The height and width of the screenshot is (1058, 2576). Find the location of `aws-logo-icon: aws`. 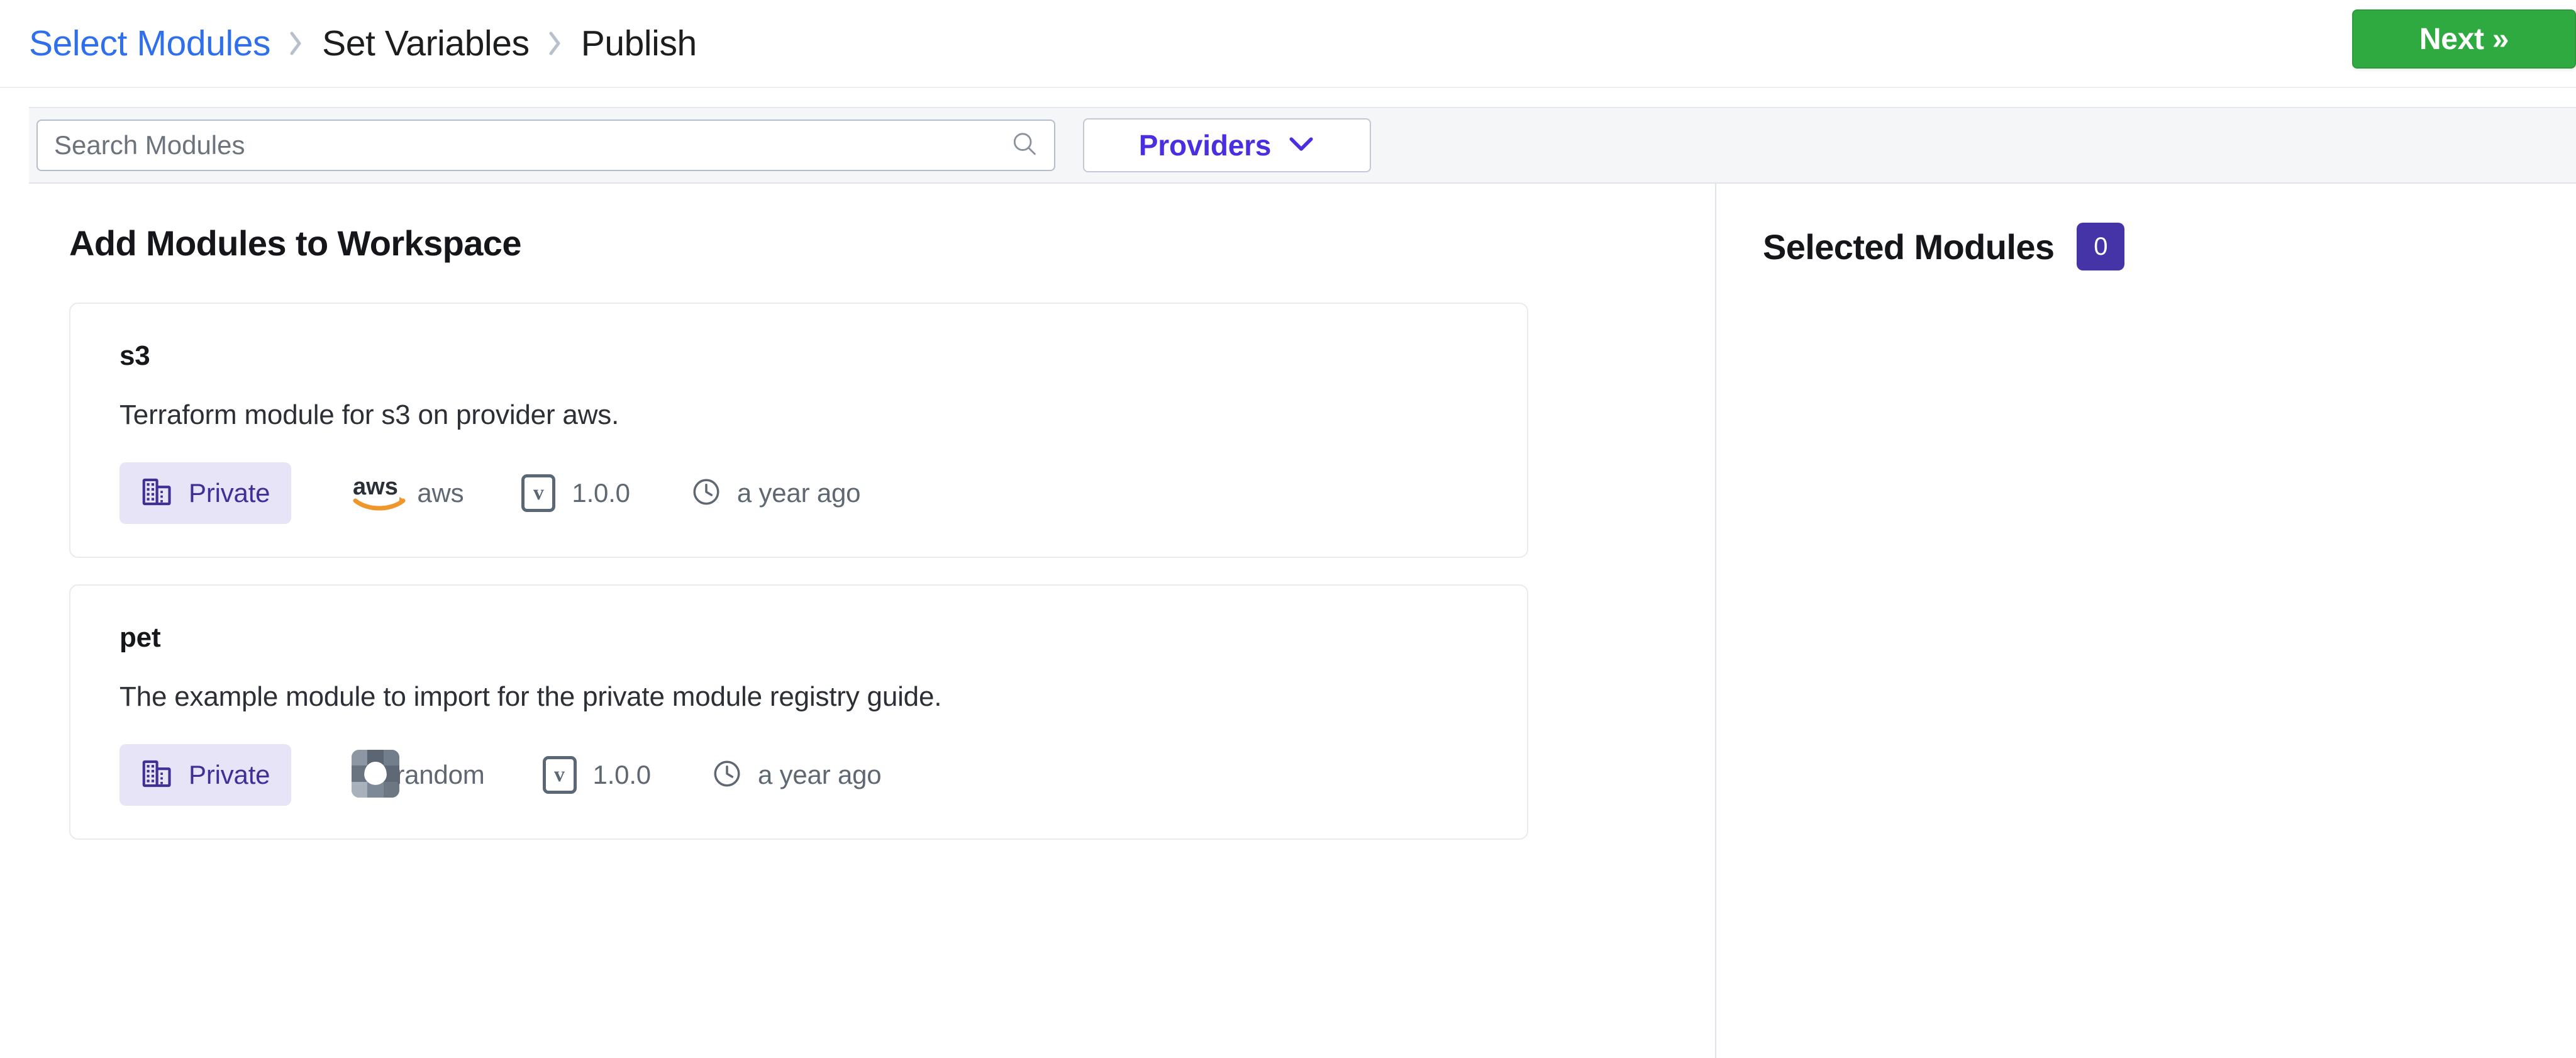

aws-logo-icon: aws is located at coordinates (386, 493).